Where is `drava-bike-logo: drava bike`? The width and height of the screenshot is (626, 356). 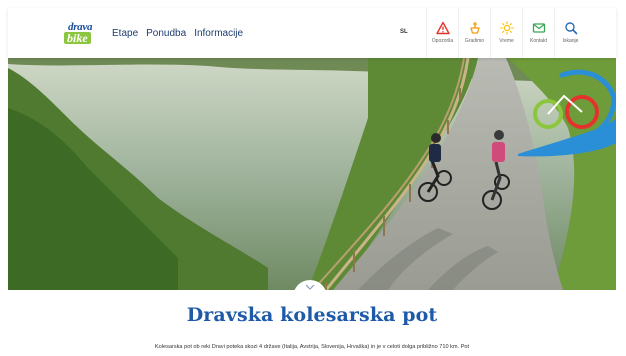 drava-bike-logo: drava bike is located at coordinates (84, 34).